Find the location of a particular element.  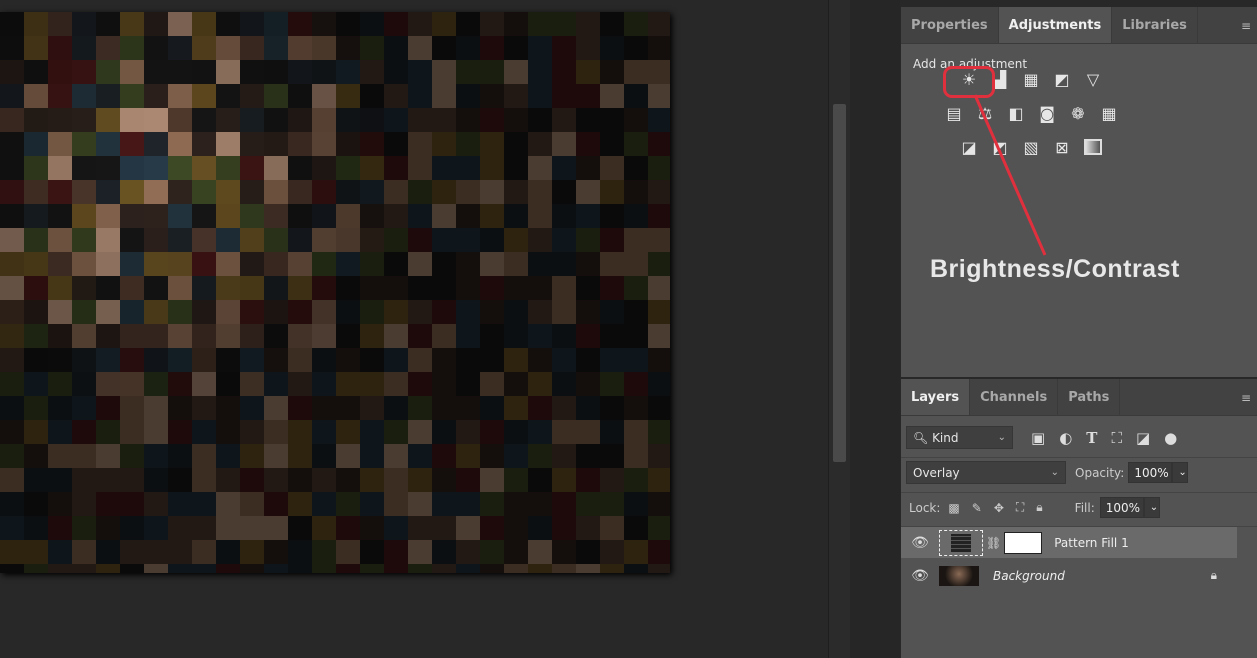

black-white-icon: ◧ is located at coordinates (1016, 113).